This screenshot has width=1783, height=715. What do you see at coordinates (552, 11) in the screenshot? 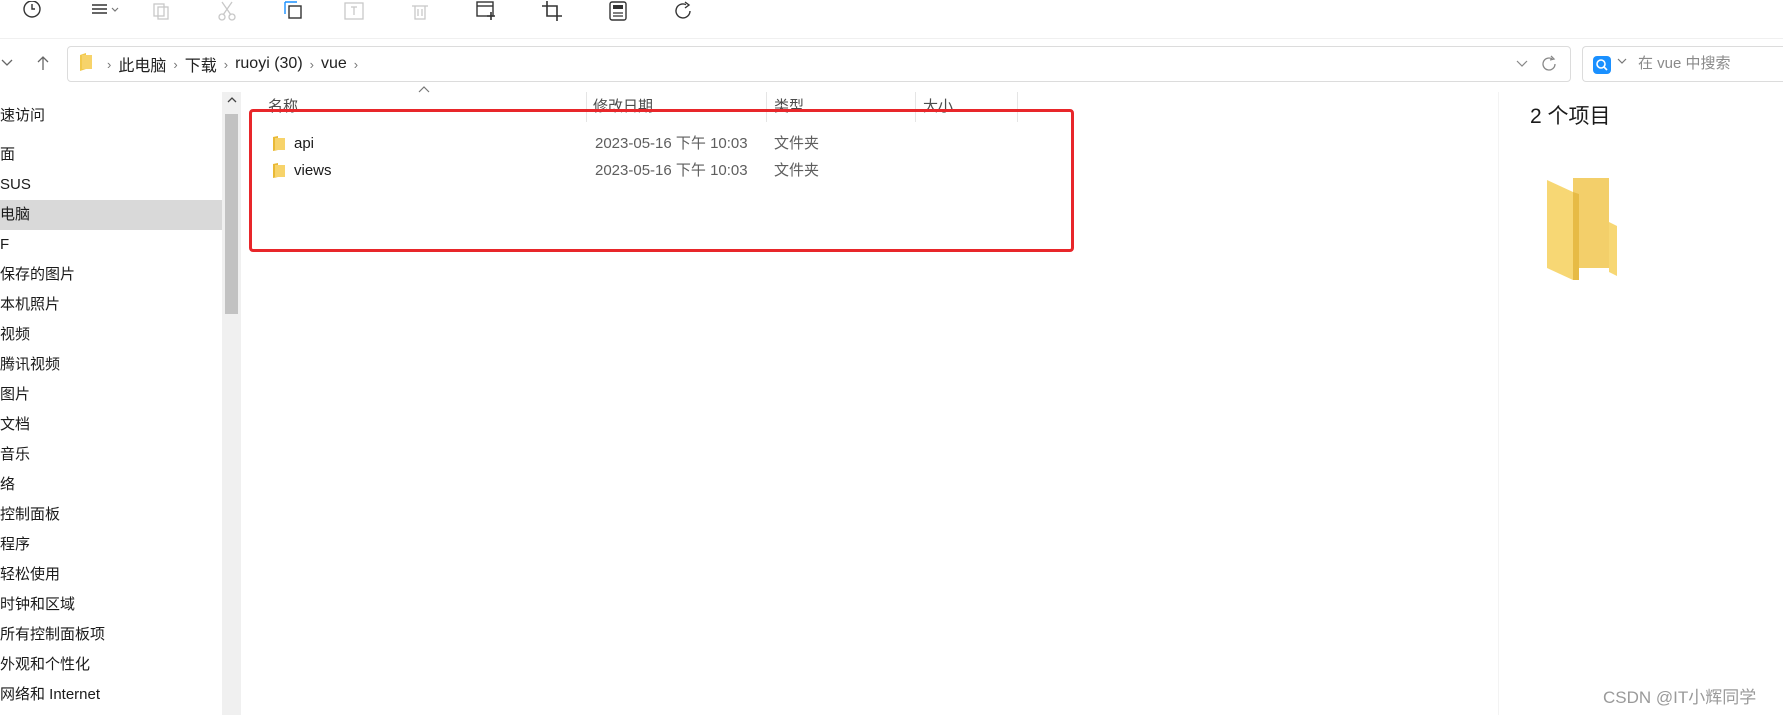
I see `crop-icon` at bounding box center [552, 11].